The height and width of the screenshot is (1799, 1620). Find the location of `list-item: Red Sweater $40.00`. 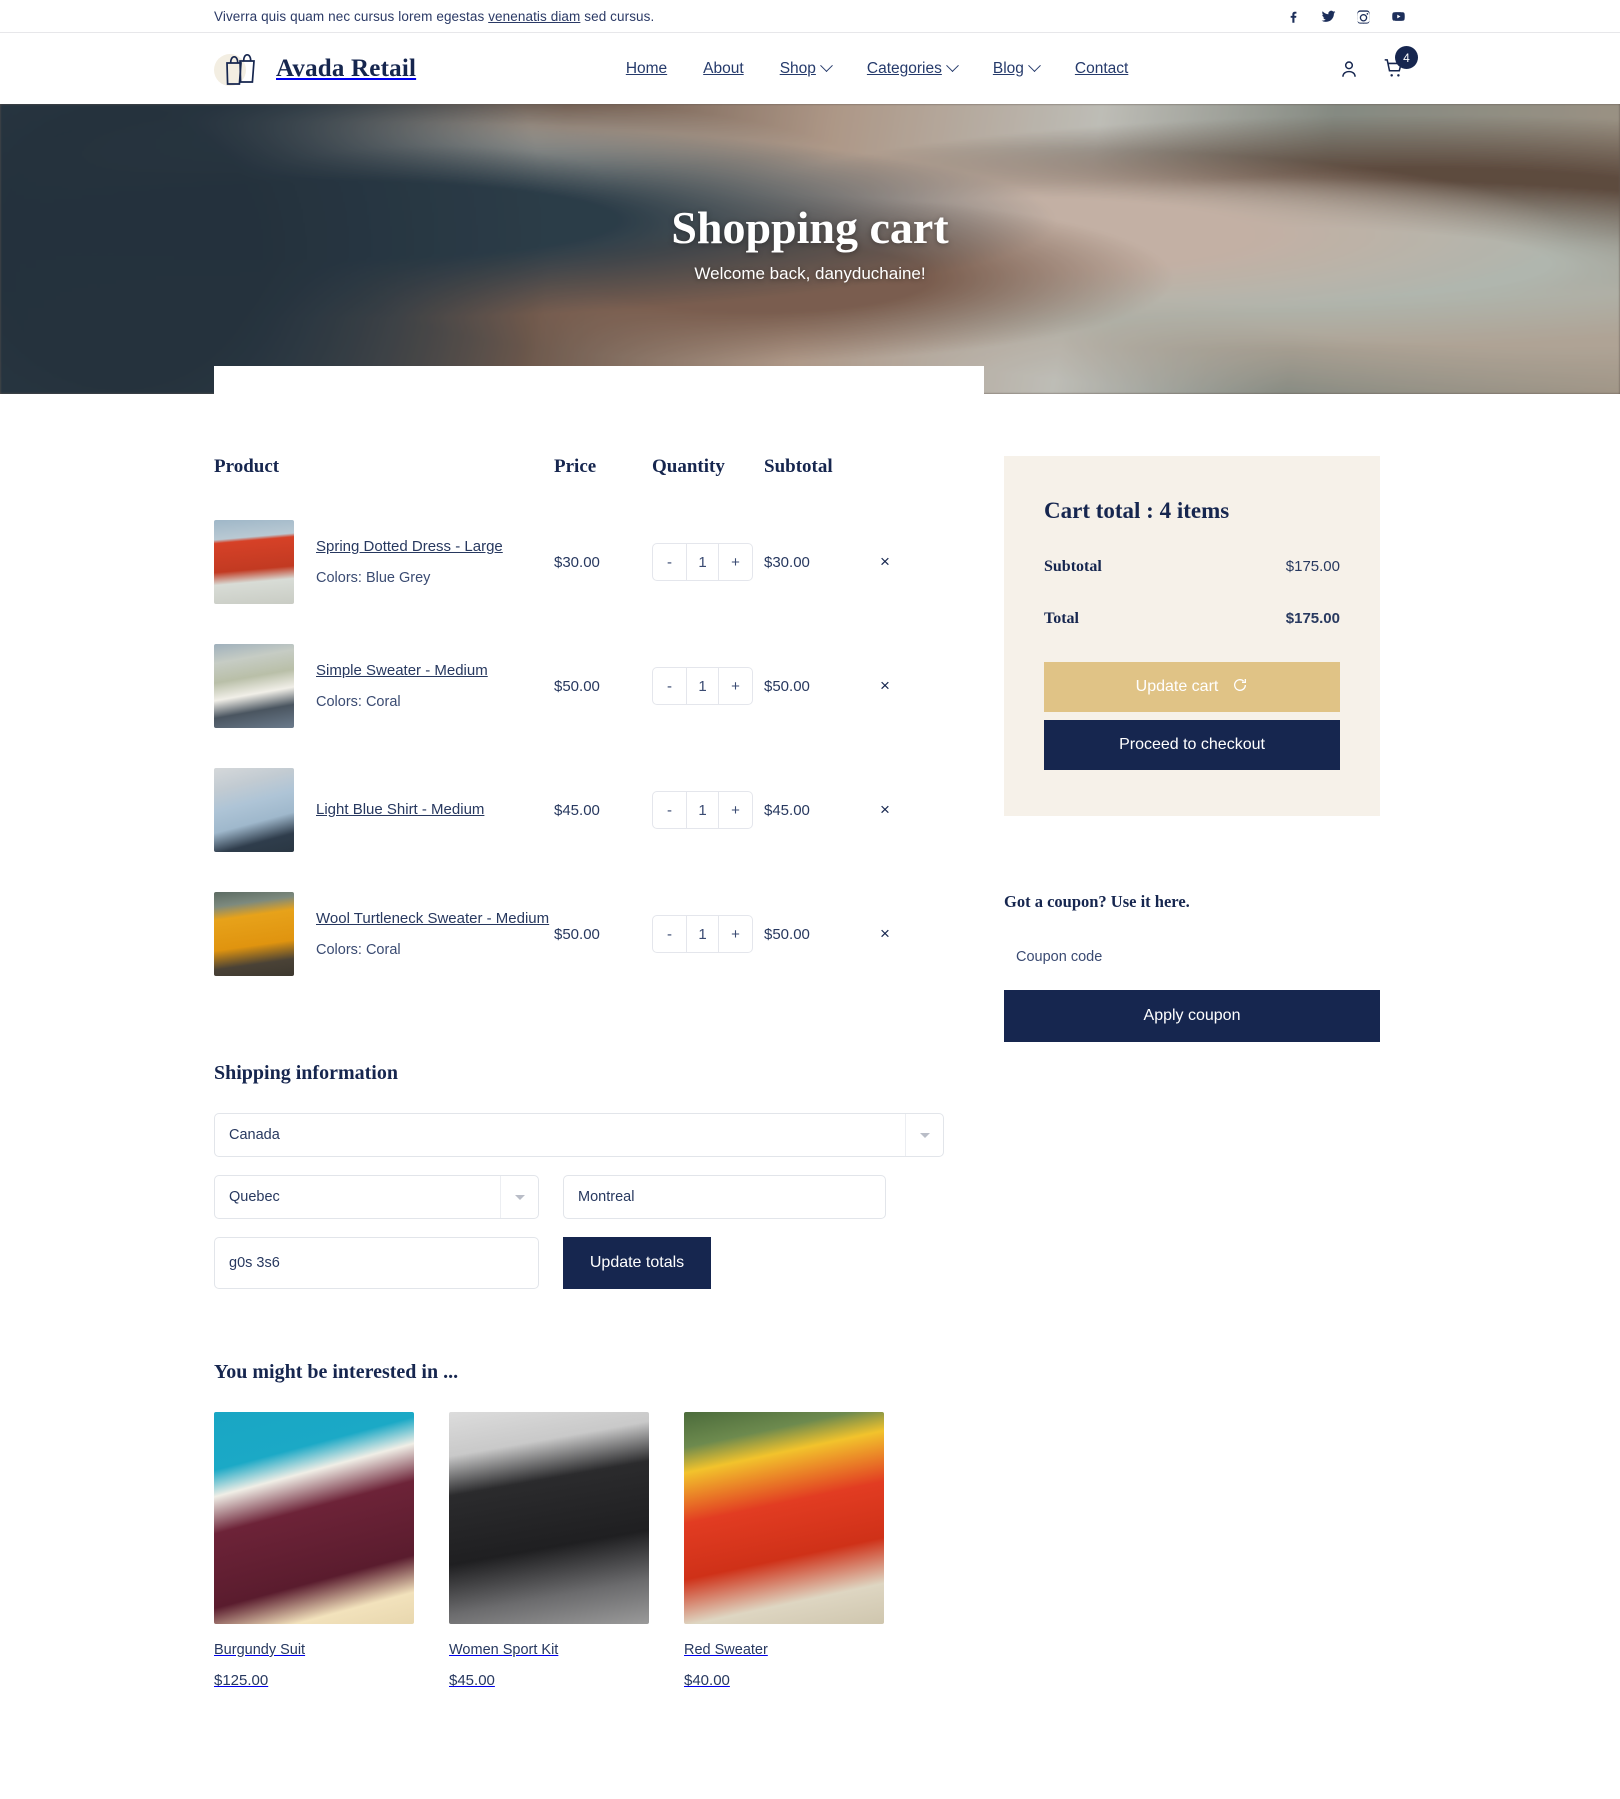

list-item: Red Sweater $40.00 is located at coordinates (784, 1550).